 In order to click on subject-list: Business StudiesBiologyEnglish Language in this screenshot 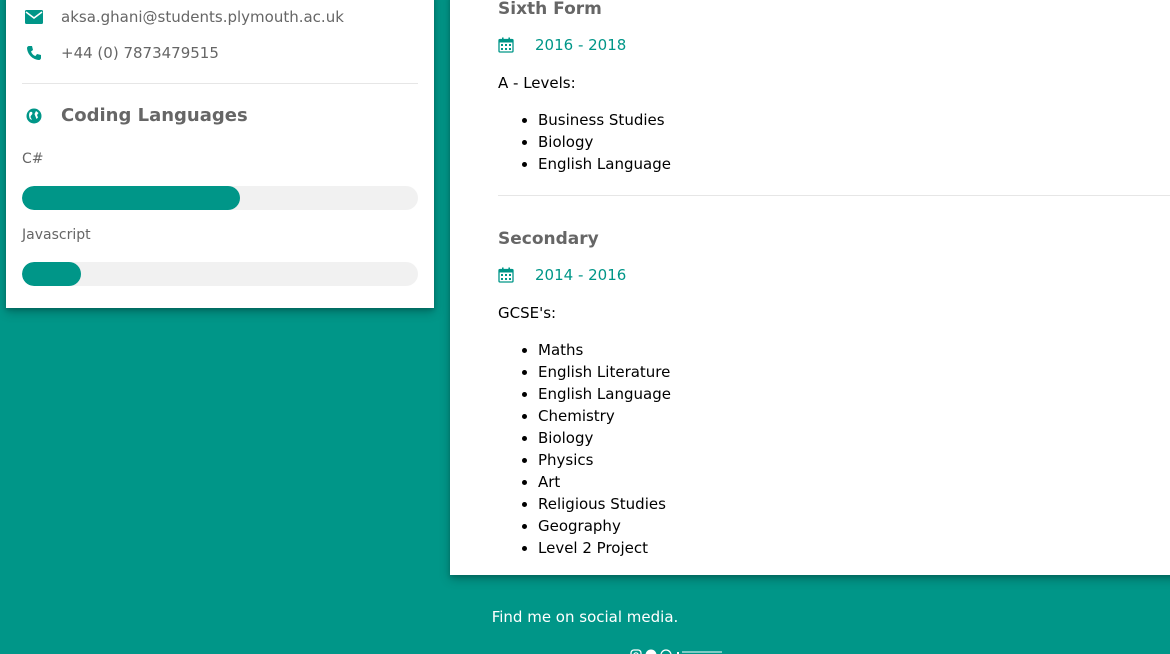, I will do `click(584, 142)`.